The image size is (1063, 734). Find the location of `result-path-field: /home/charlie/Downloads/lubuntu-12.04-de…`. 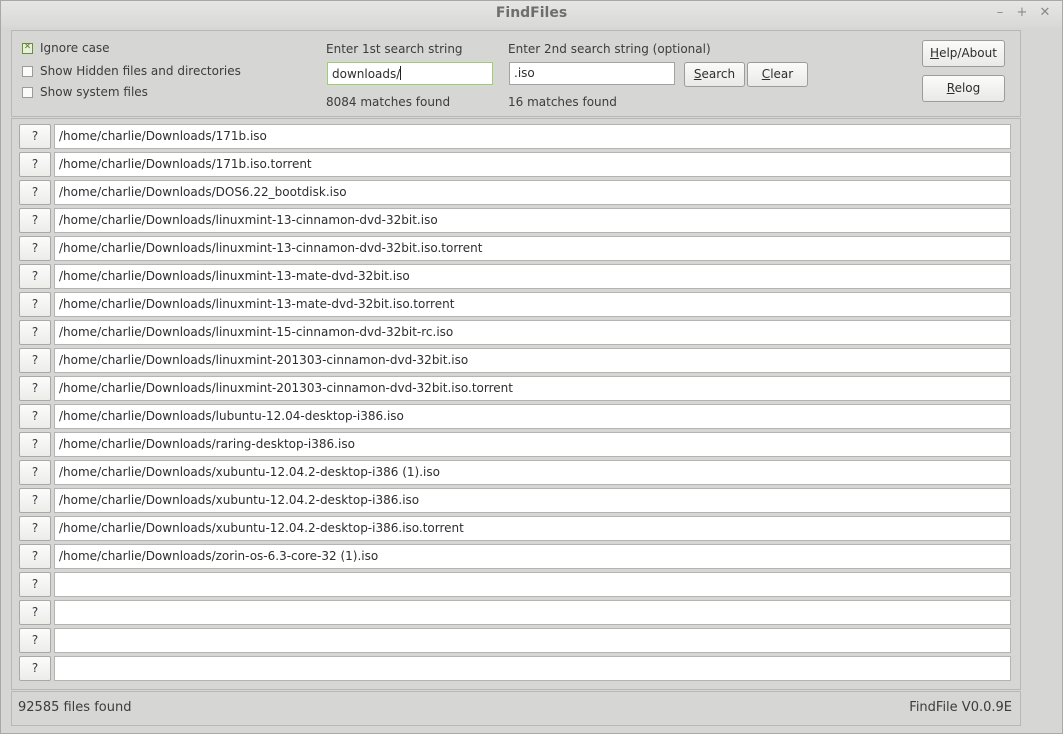

result-path-field: /home/charlie/Downloads/lubuntu-12.04-de… is located at coordinates (532, 416).